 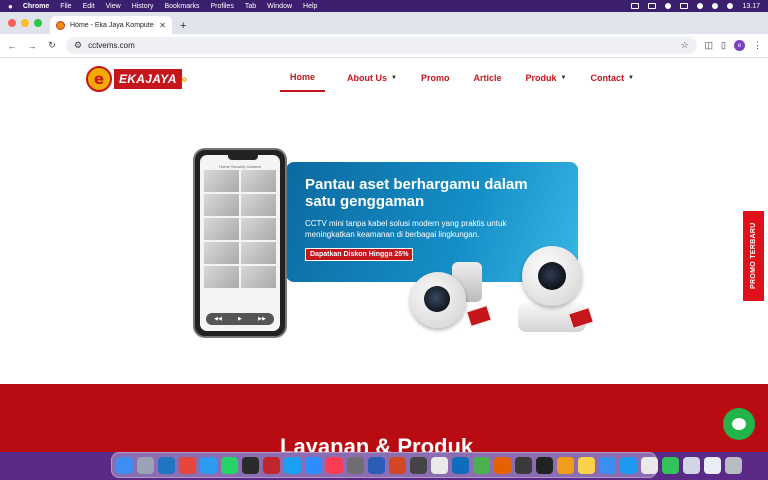 I want to click on discount-badge: Dapatkan Diskon Hingga 25%, so click(x=359, y=254).